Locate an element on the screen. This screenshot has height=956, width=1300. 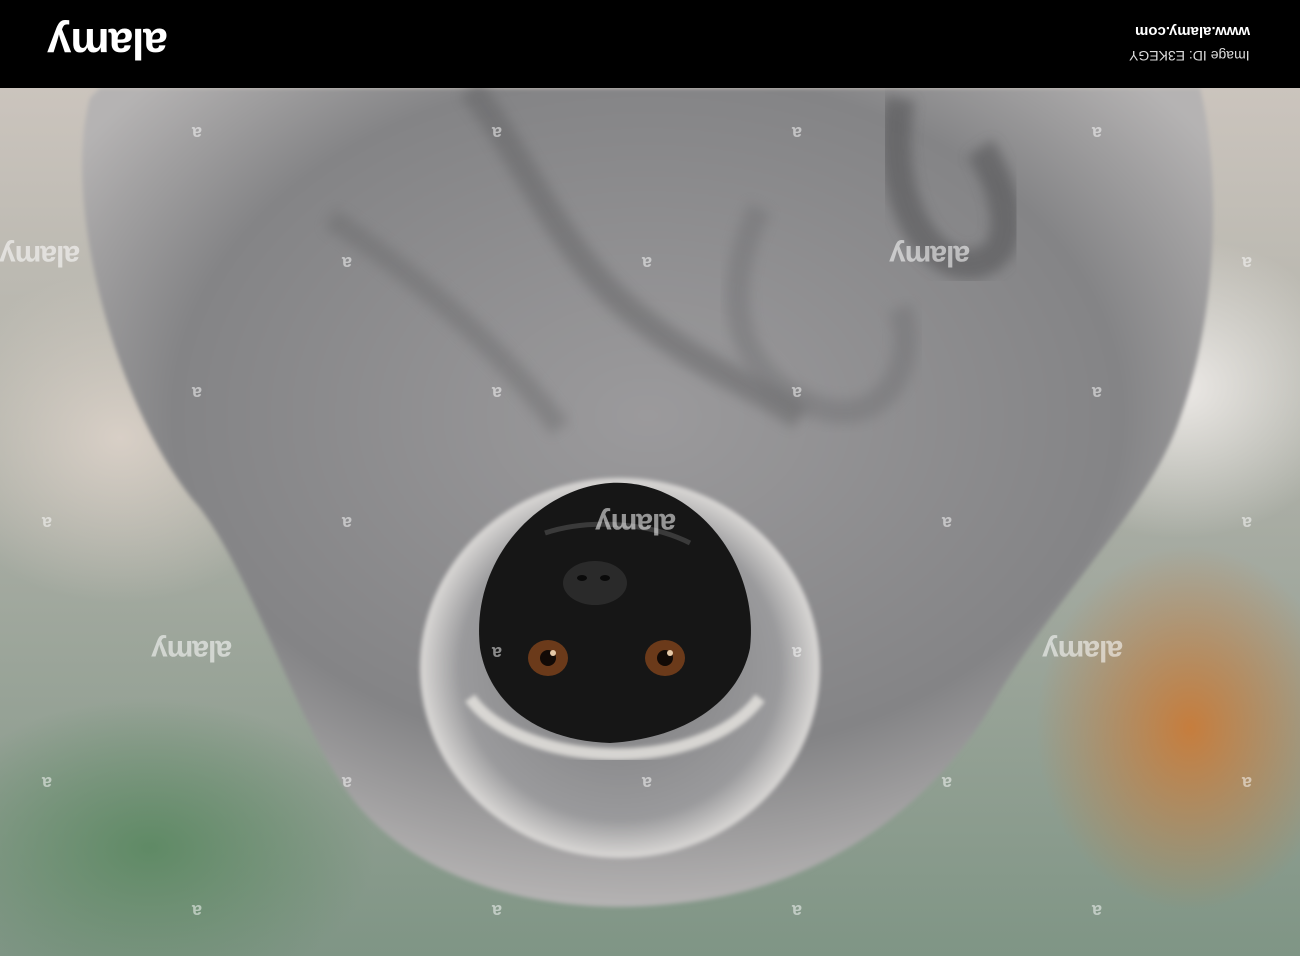
alamy-logo: alamy is located at coordinates (108, 43).